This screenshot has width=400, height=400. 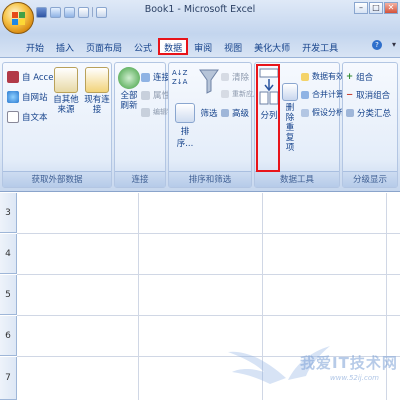 I want to click on consolidate-icon, so click(x=305, y=94).